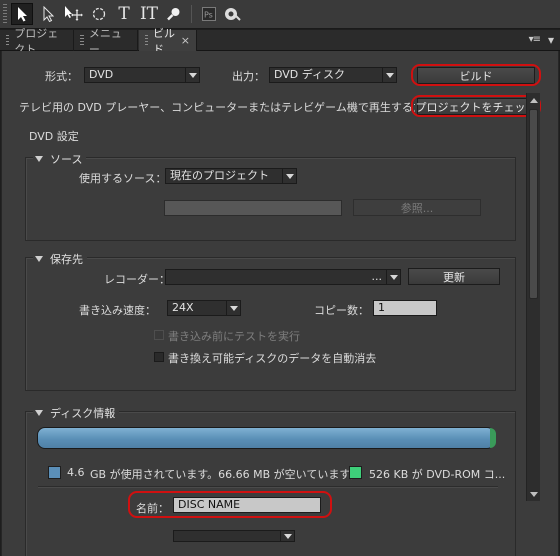  Describe the element at coordinates (191, 14) in the screenshot. I see `toolbar-separator` at that location.